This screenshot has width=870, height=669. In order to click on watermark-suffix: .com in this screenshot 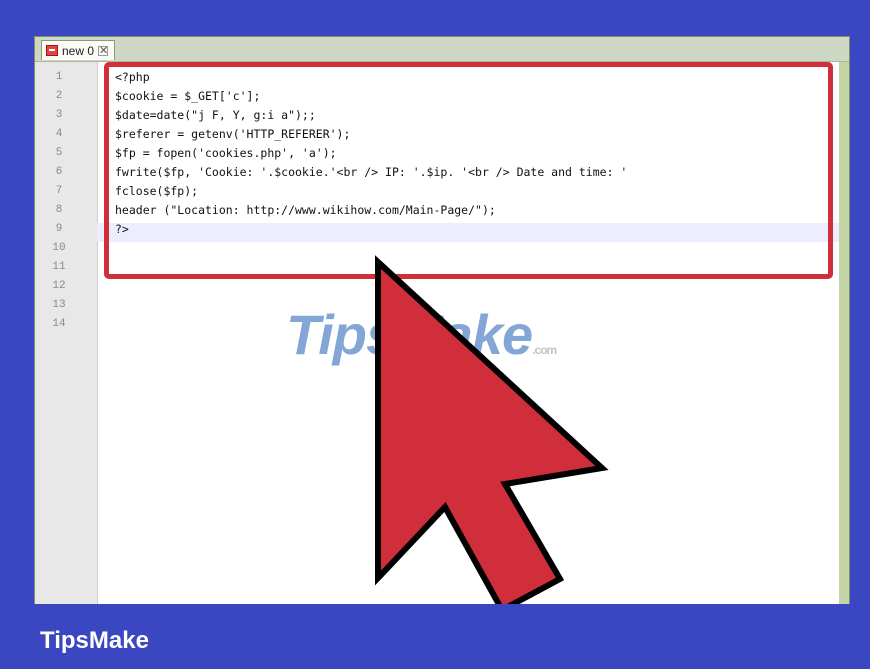, I will do `click(544, 350)`.